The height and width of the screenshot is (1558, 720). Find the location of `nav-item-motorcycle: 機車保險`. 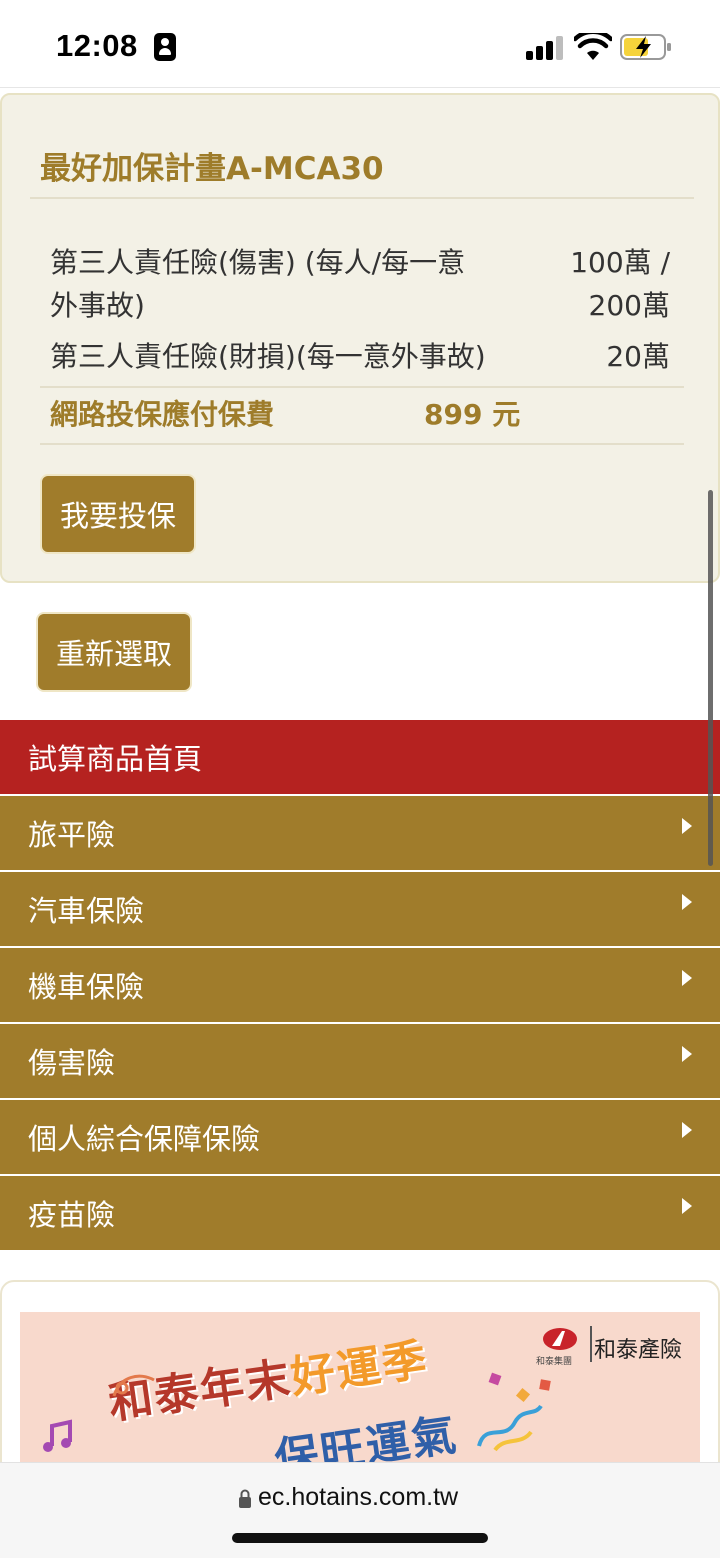

nav-item-motorcycle: 機車保險 is located at coordinates (360, 986).